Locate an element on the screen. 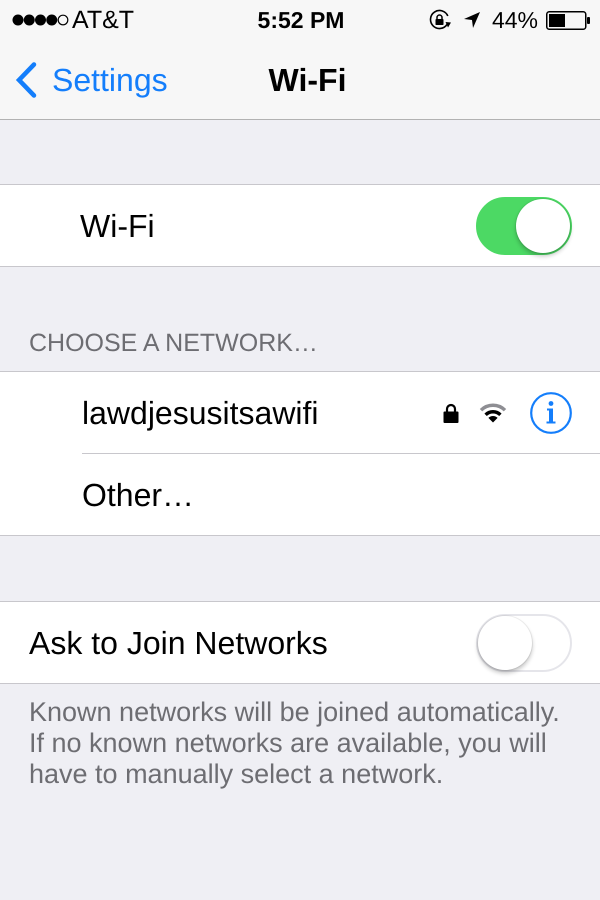 The image size is (600, 900). back-chevron-icon is located at coordinates (26, 80).